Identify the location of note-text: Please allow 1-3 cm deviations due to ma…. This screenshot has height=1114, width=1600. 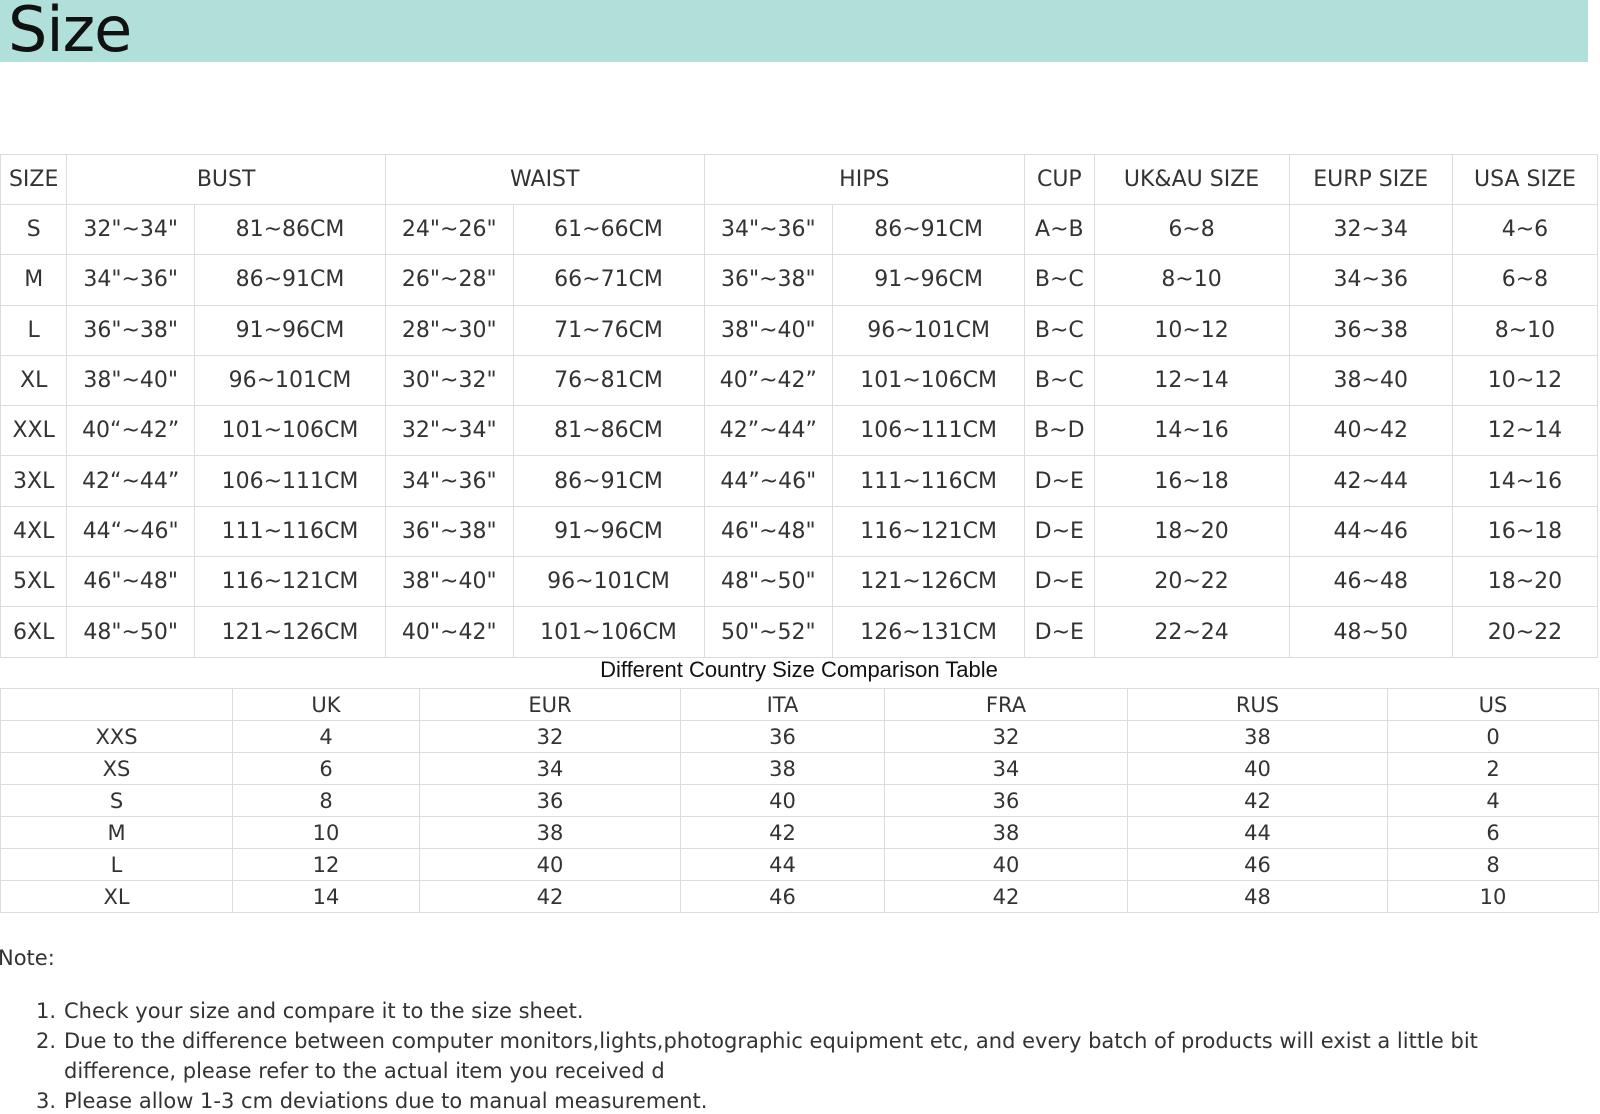
(386, 1101).